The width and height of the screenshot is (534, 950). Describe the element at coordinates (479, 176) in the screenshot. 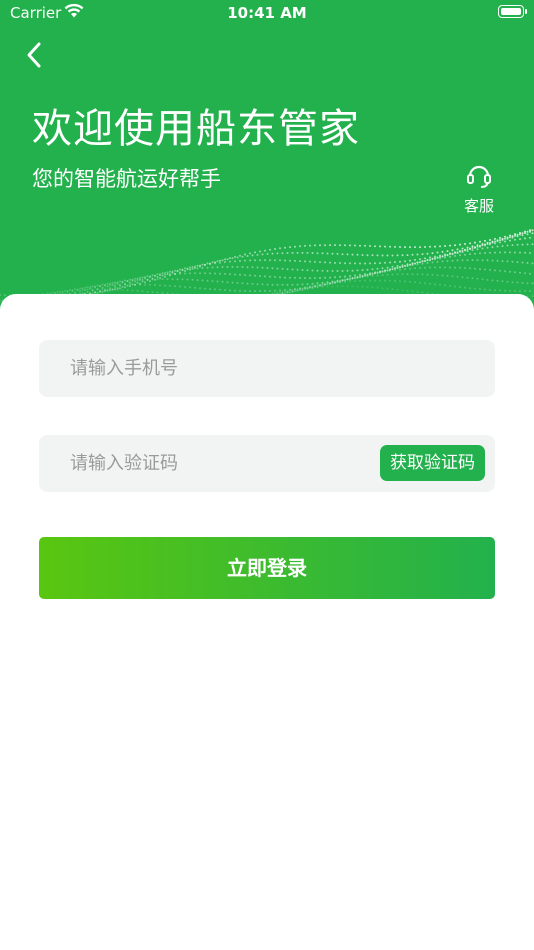

I see `headset-icon` at that location.